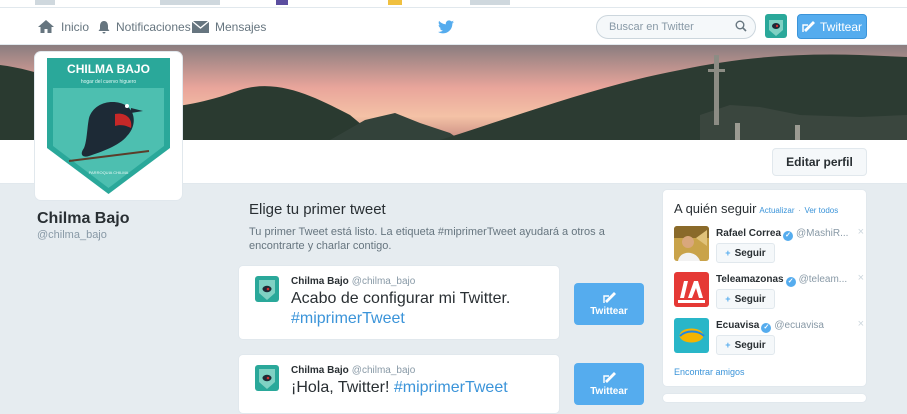 Image resolution: width=907 pixels, height=414 pixels. What do you see at coordinates (104, 26) in the screenshot?
I see `bell-icon` at bounding box center [104, 26].